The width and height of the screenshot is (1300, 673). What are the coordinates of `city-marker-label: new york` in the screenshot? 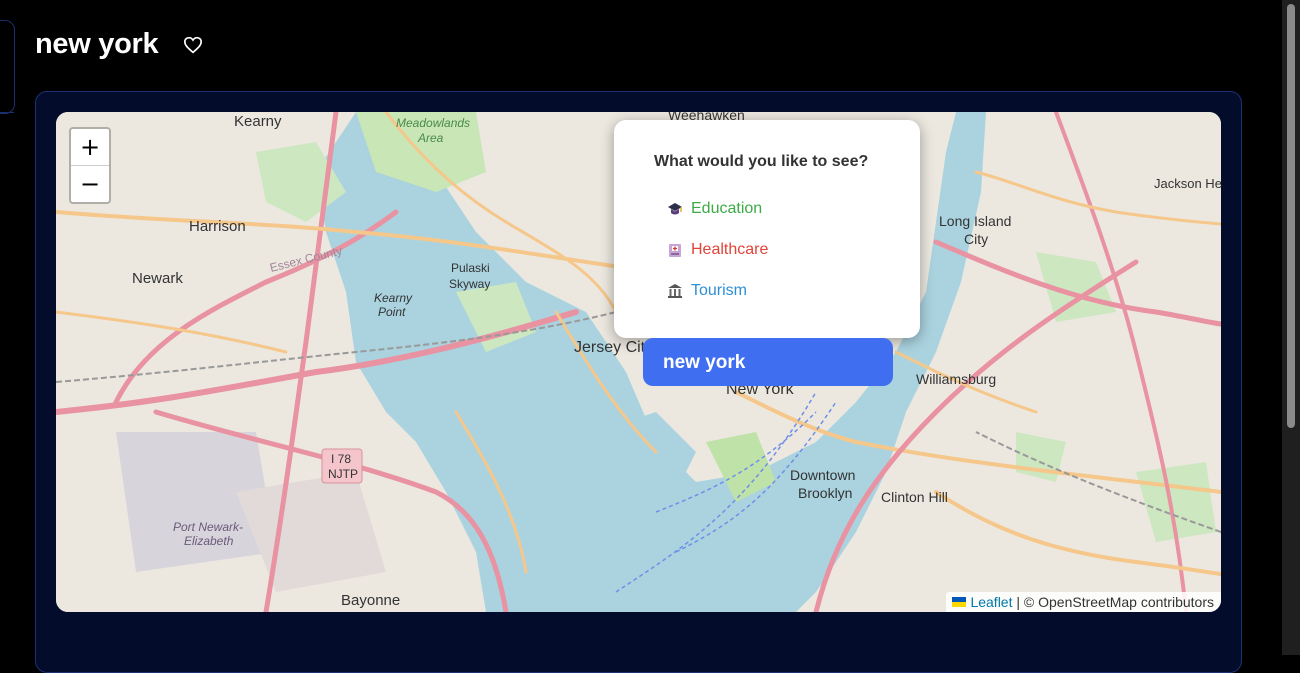 It's located at (768, 362).